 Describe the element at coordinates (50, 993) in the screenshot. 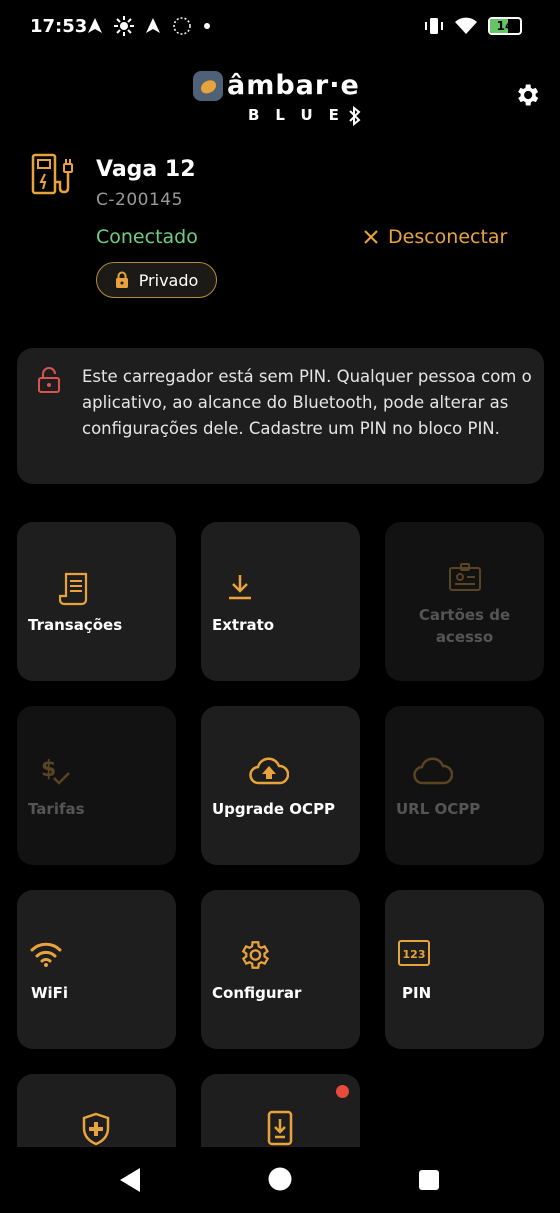

I see `tile-label: WiFi` at that location.